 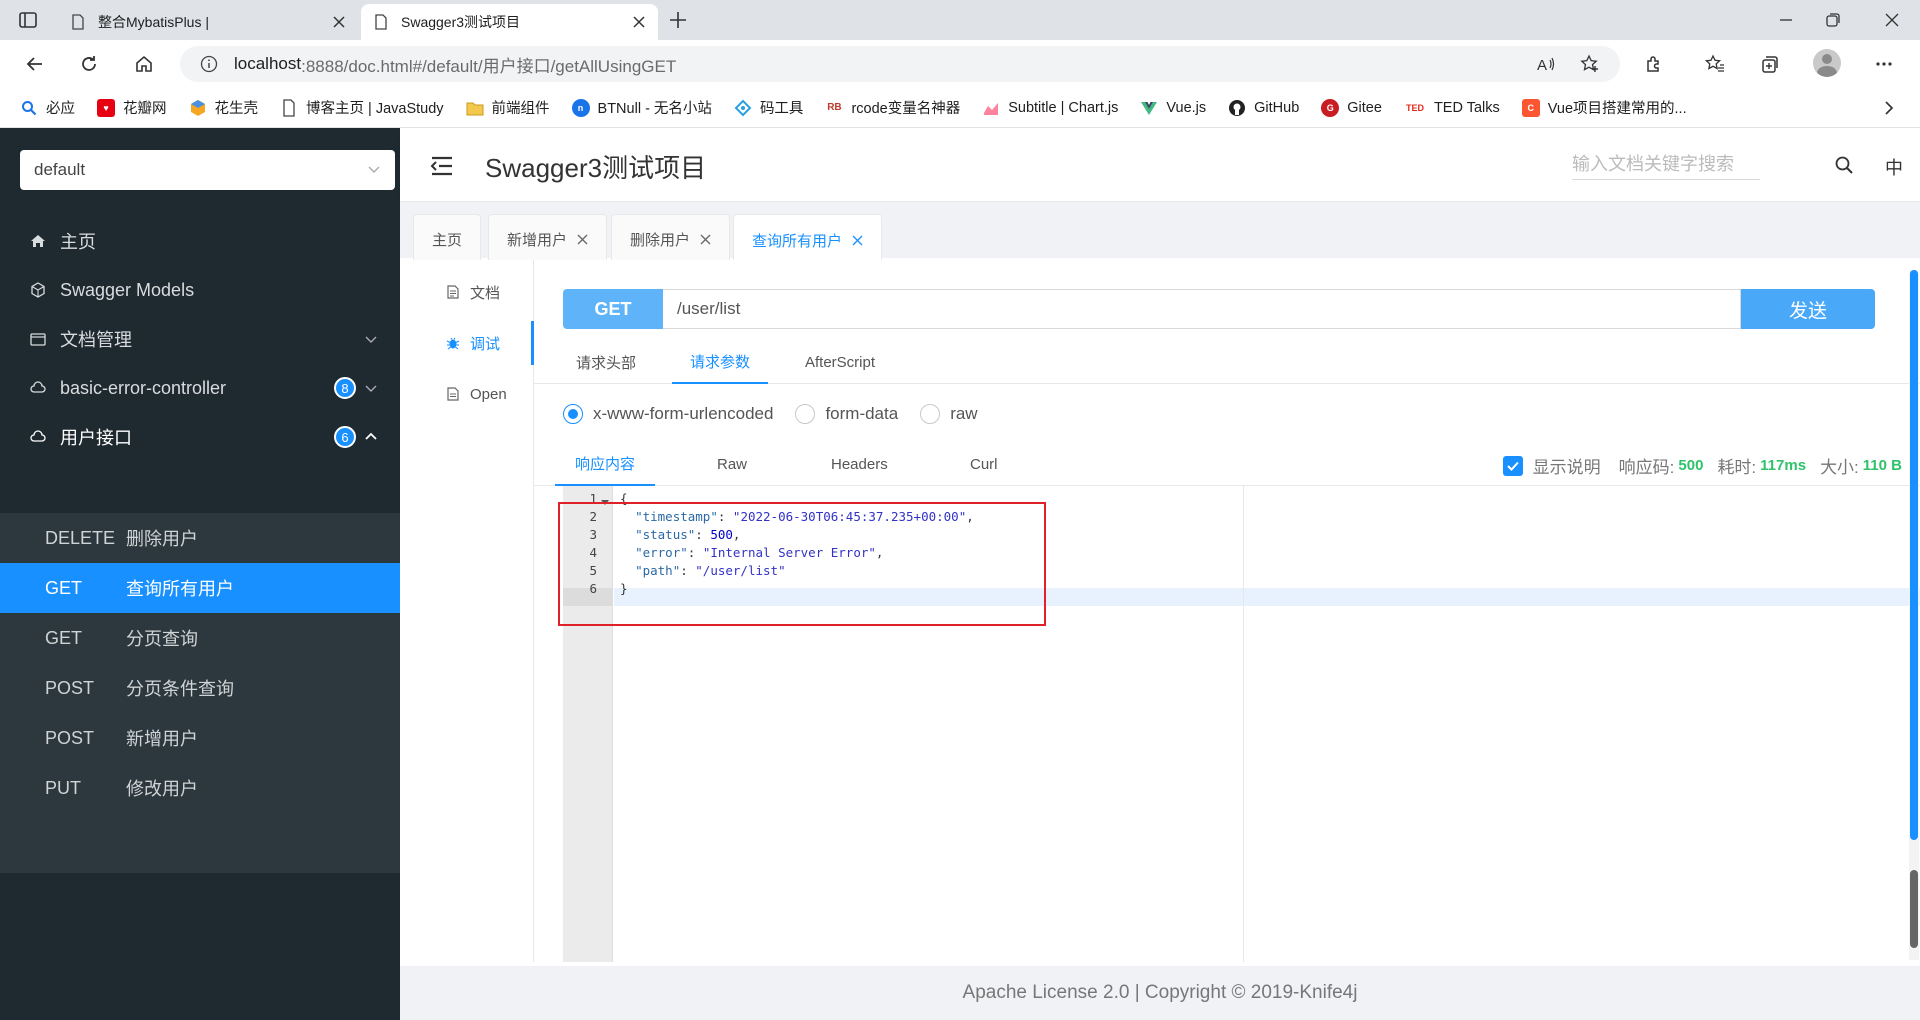 I want to click on home-icon, so click(x=144, y=64).